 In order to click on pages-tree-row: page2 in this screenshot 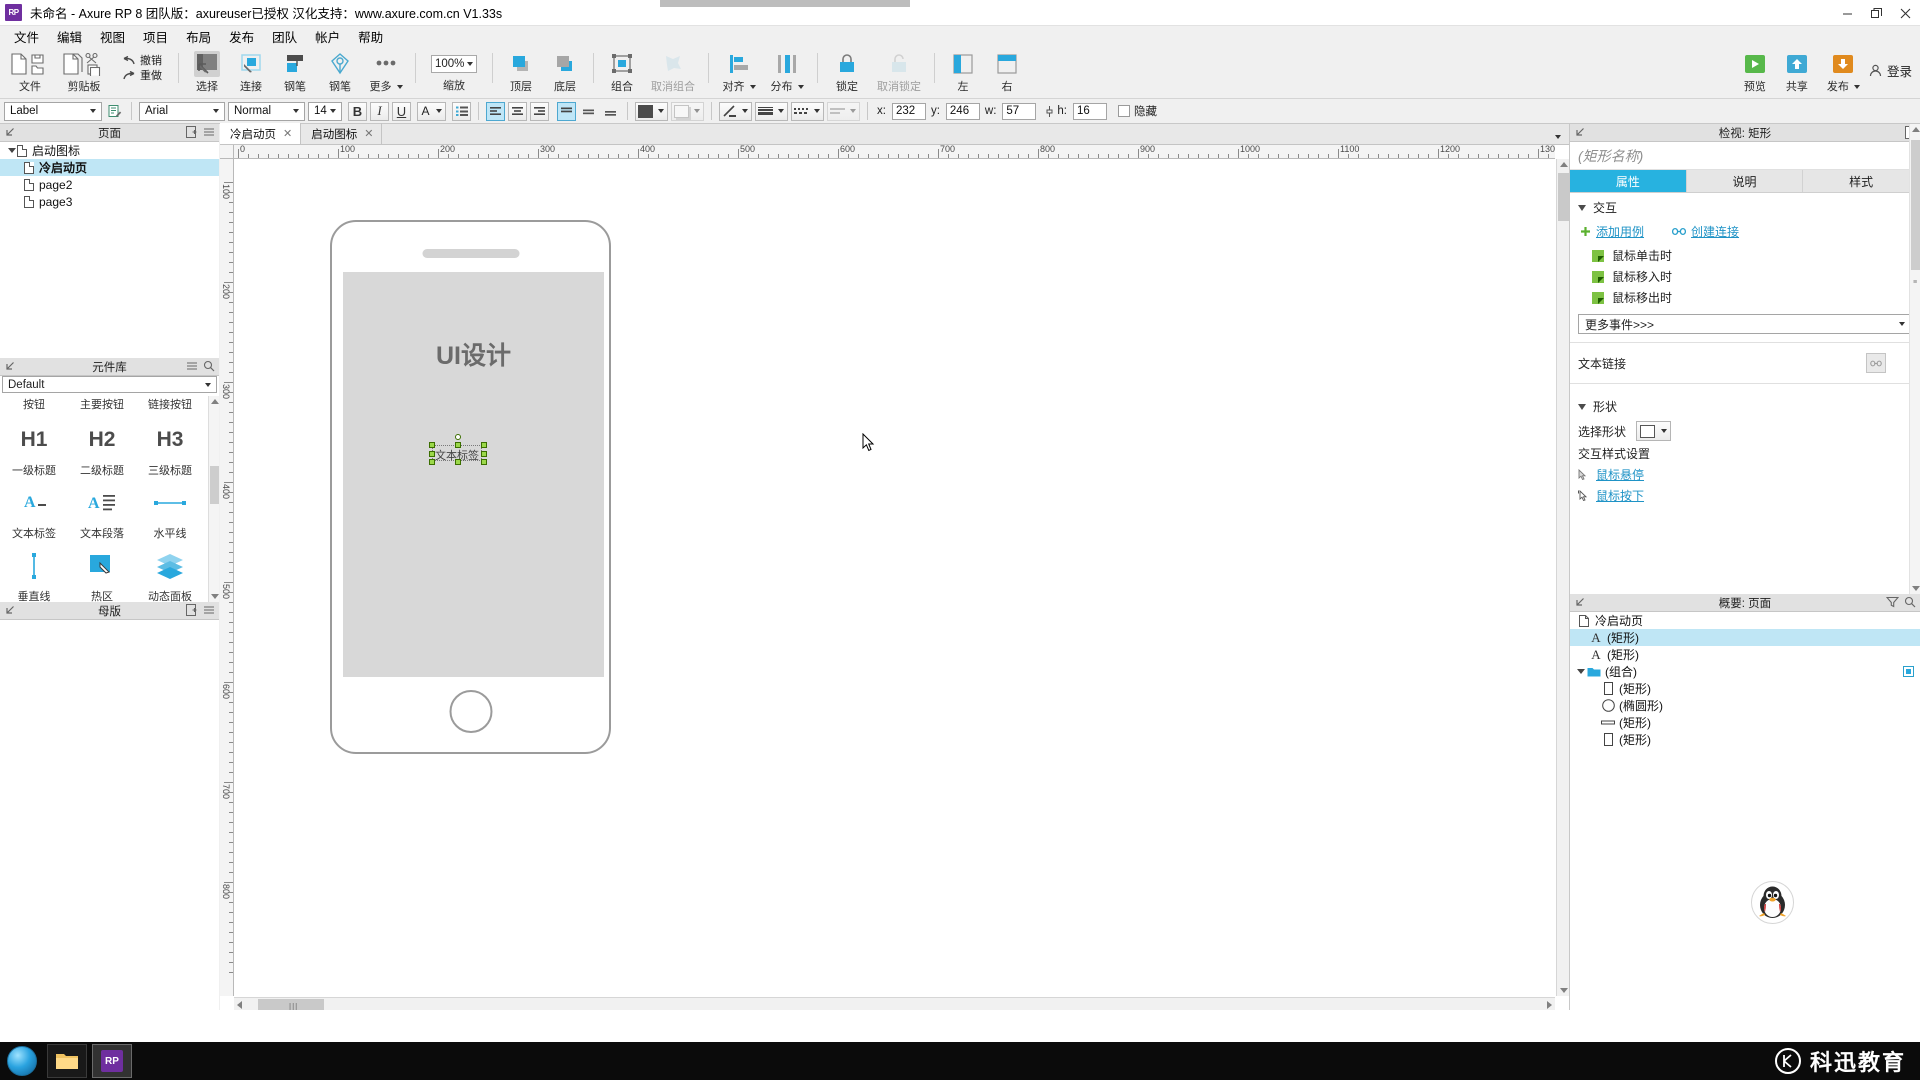, I will do `click(109, 184)`.